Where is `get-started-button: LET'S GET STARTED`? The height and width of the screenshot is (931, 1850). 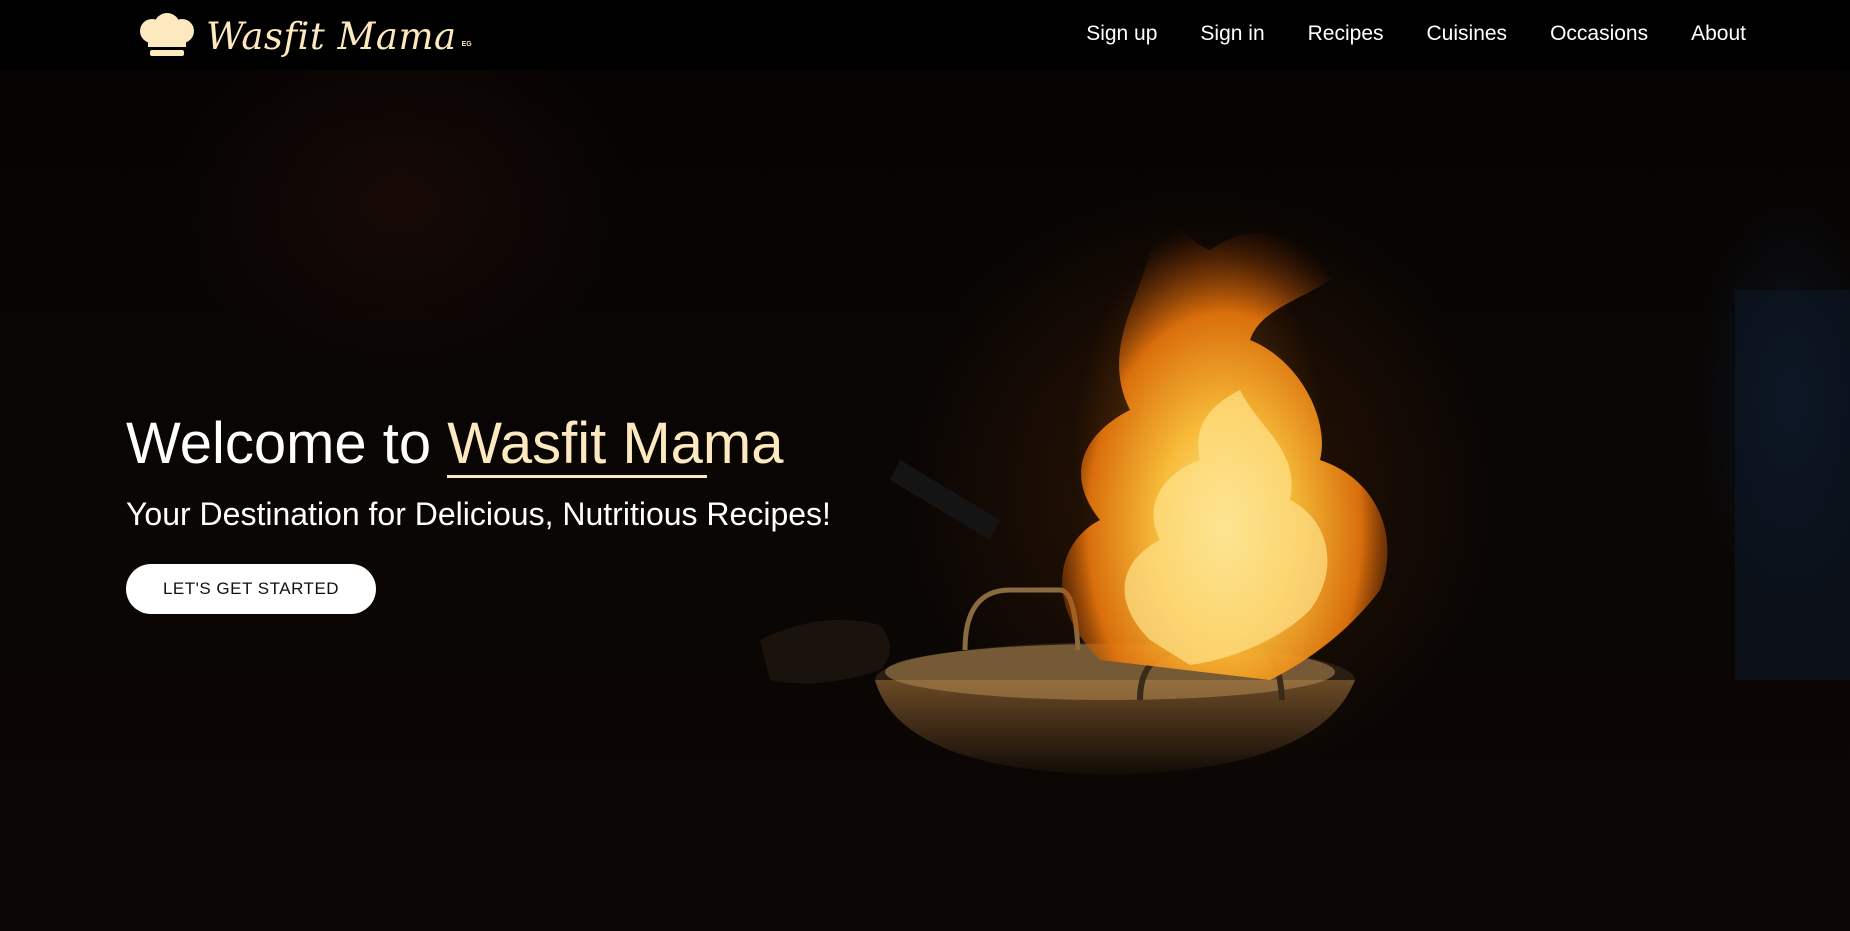 get-started-button: LET'S GET STARTED is located at coordinates (251, 589).